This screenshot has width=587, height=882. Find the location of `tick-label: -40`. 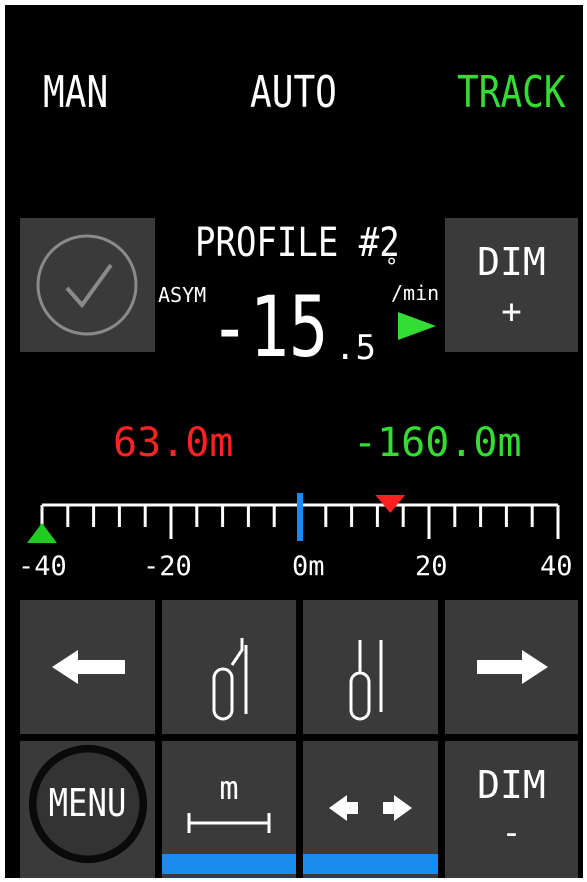

tick-label: -40 is located at coordinates (42, 566).